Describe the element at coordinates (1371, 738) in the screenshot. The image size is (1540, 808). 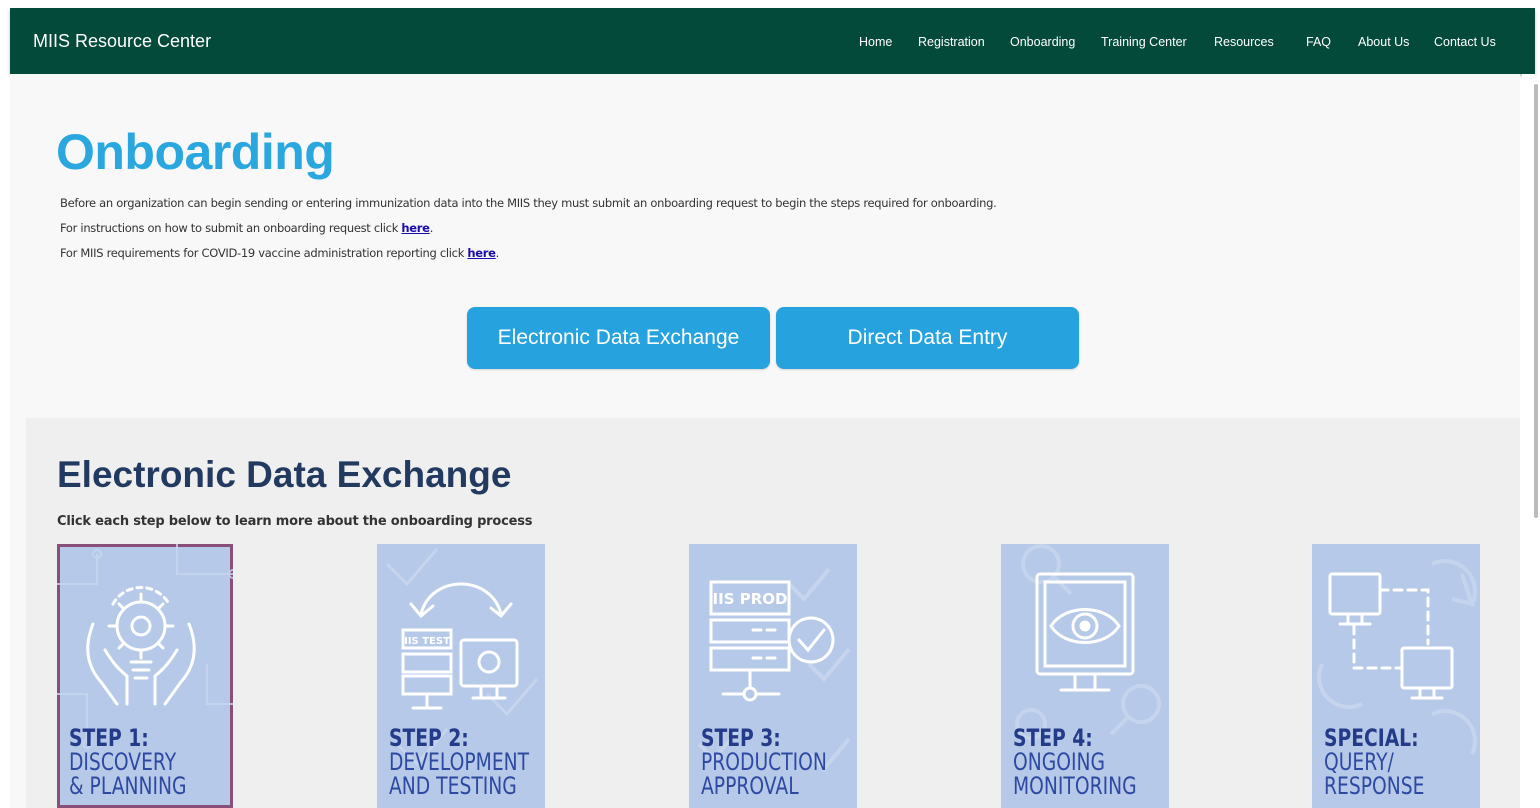
I see `special-number: SPECIAL:` at that location.